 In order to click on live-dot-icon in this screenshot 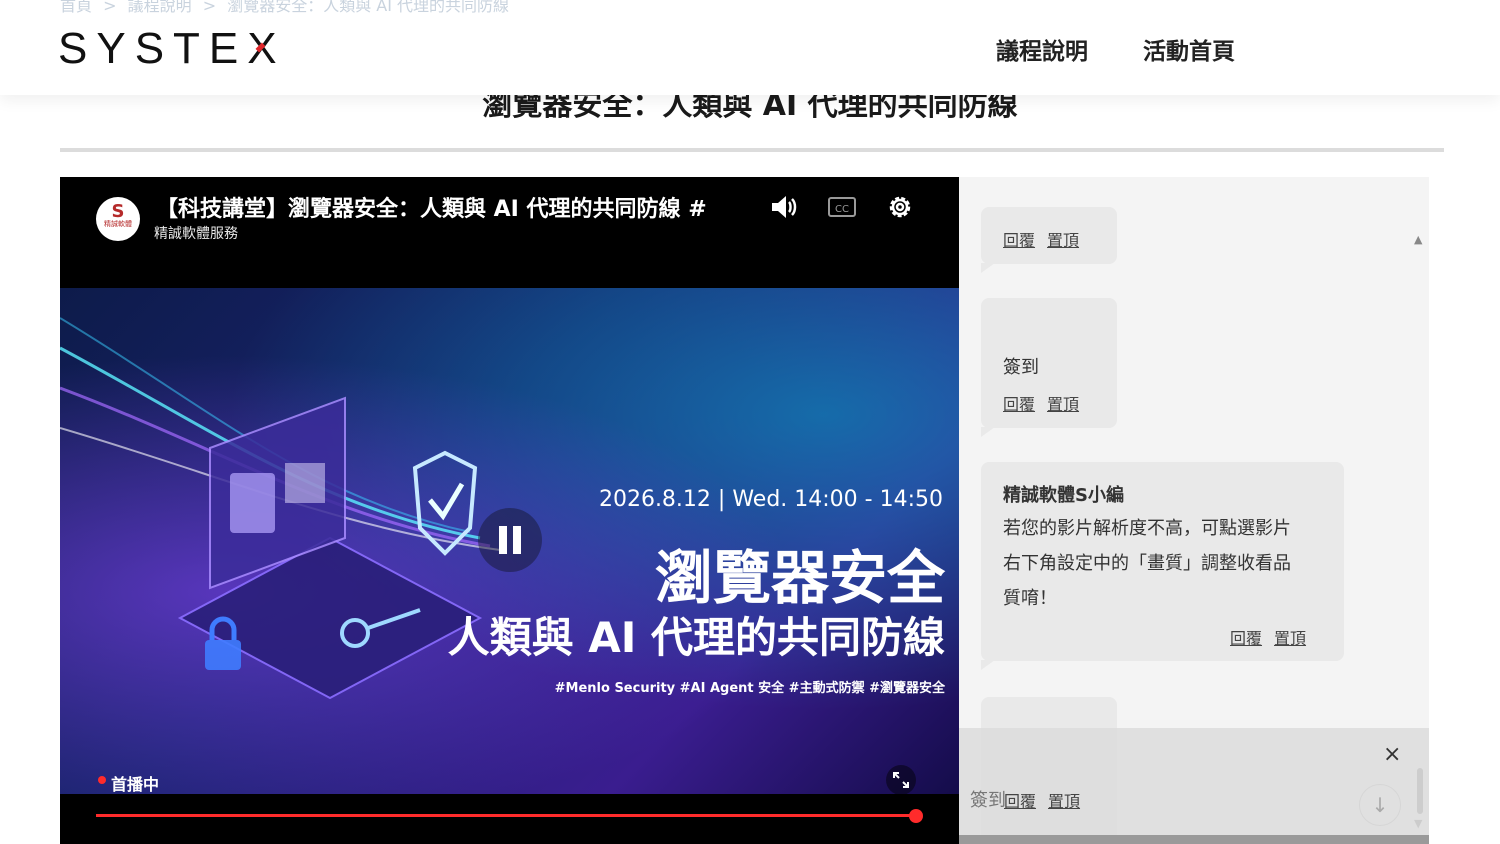, I will do `click(102, 780)`.